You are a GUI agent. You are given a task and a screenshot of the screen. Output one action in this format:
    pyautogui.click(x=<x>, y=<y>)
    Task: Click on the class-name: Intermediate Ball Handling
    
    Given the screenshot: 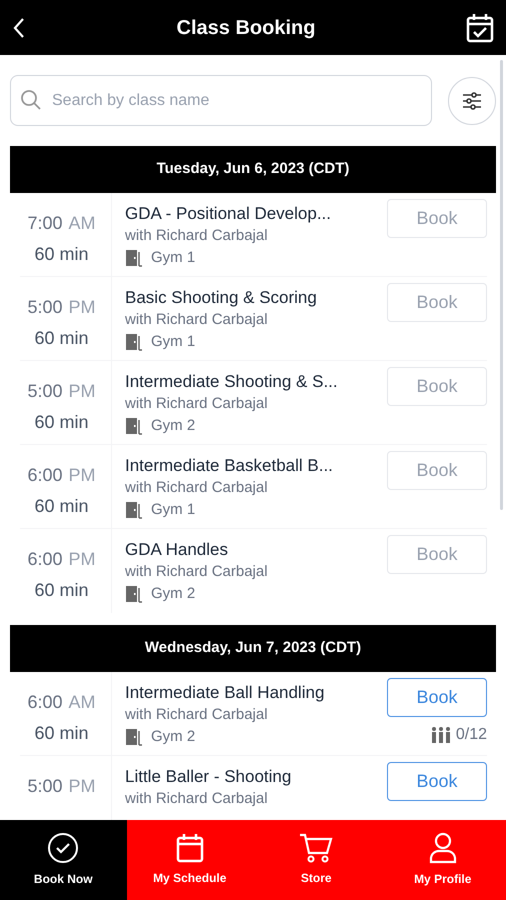 What is the action you would take?
    pyautogui.click(x=225, y=693)
    